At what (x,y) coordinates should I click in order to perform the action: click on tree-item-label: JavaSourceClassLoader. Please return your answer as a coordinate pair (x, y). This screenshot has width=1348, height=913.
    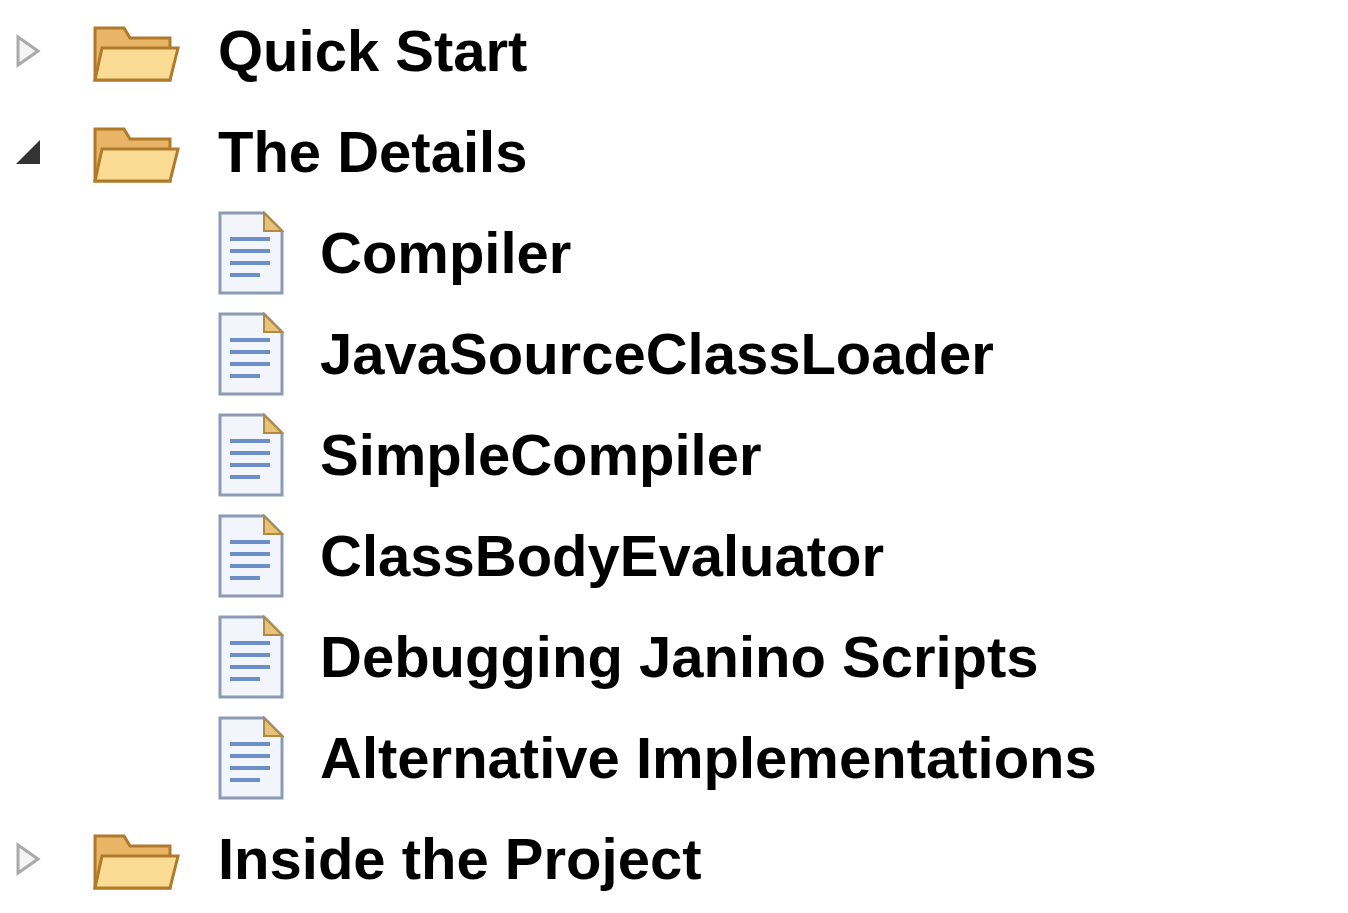
    Looking at the image, I should click on (657, 353).